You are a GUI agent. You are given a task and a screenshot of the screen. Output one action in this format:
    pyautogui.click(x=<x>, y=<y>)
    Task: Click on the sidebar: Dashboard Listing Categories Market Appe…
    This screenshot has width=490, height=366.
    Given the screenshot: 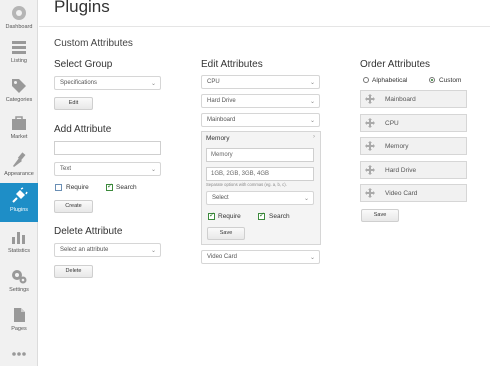 What is the action you would take?
    pyautogui.click(x=19, y=183)
    